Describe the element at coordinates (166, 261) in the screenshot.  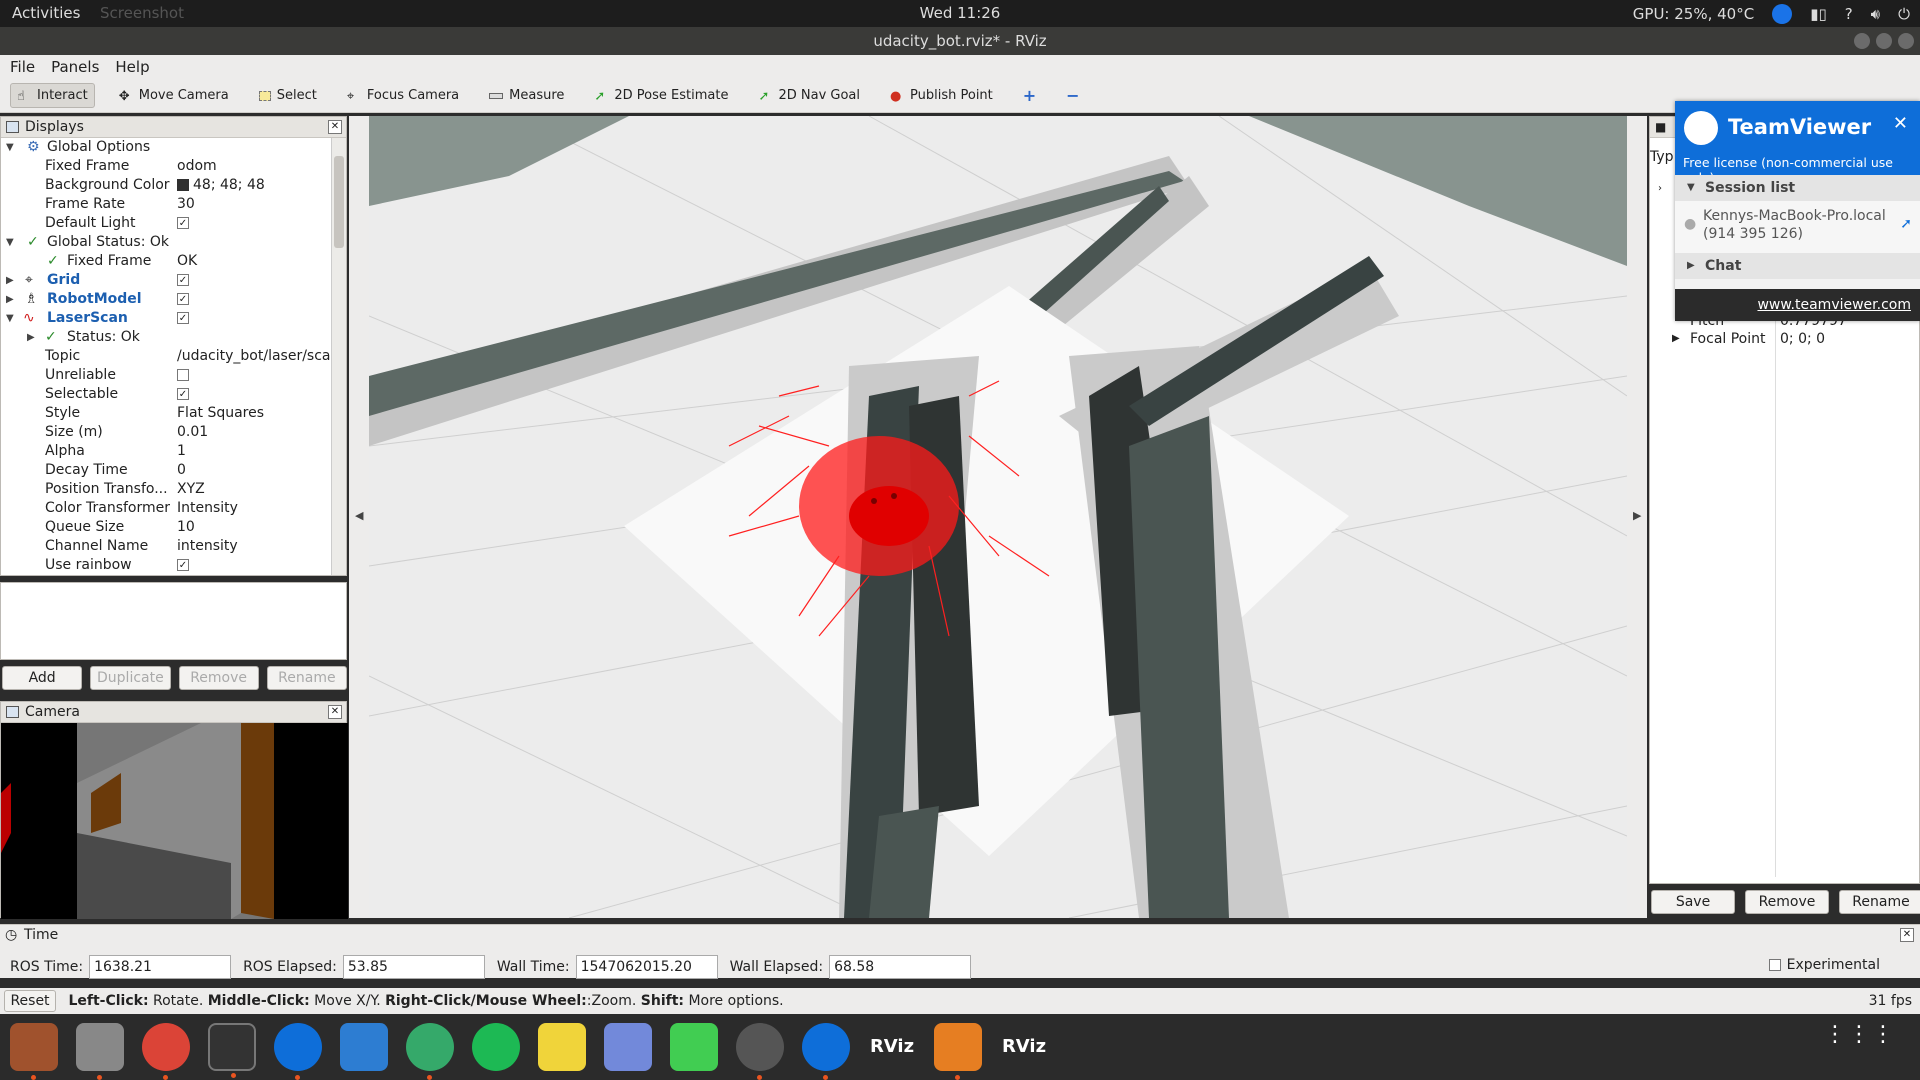
I see `tree-row-fixed-frame-status: ✓ Fixed Frame OK` at that location.